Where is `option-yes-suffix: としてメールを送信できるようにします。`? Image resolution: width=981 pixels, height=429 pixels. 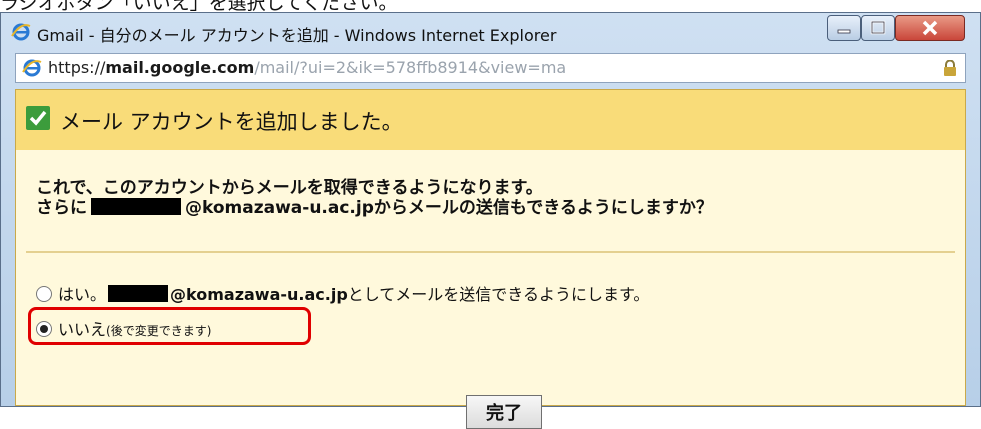 option-yes-suffix: としてメールを送信できるようにします。 is located at coordinates (498, 294).